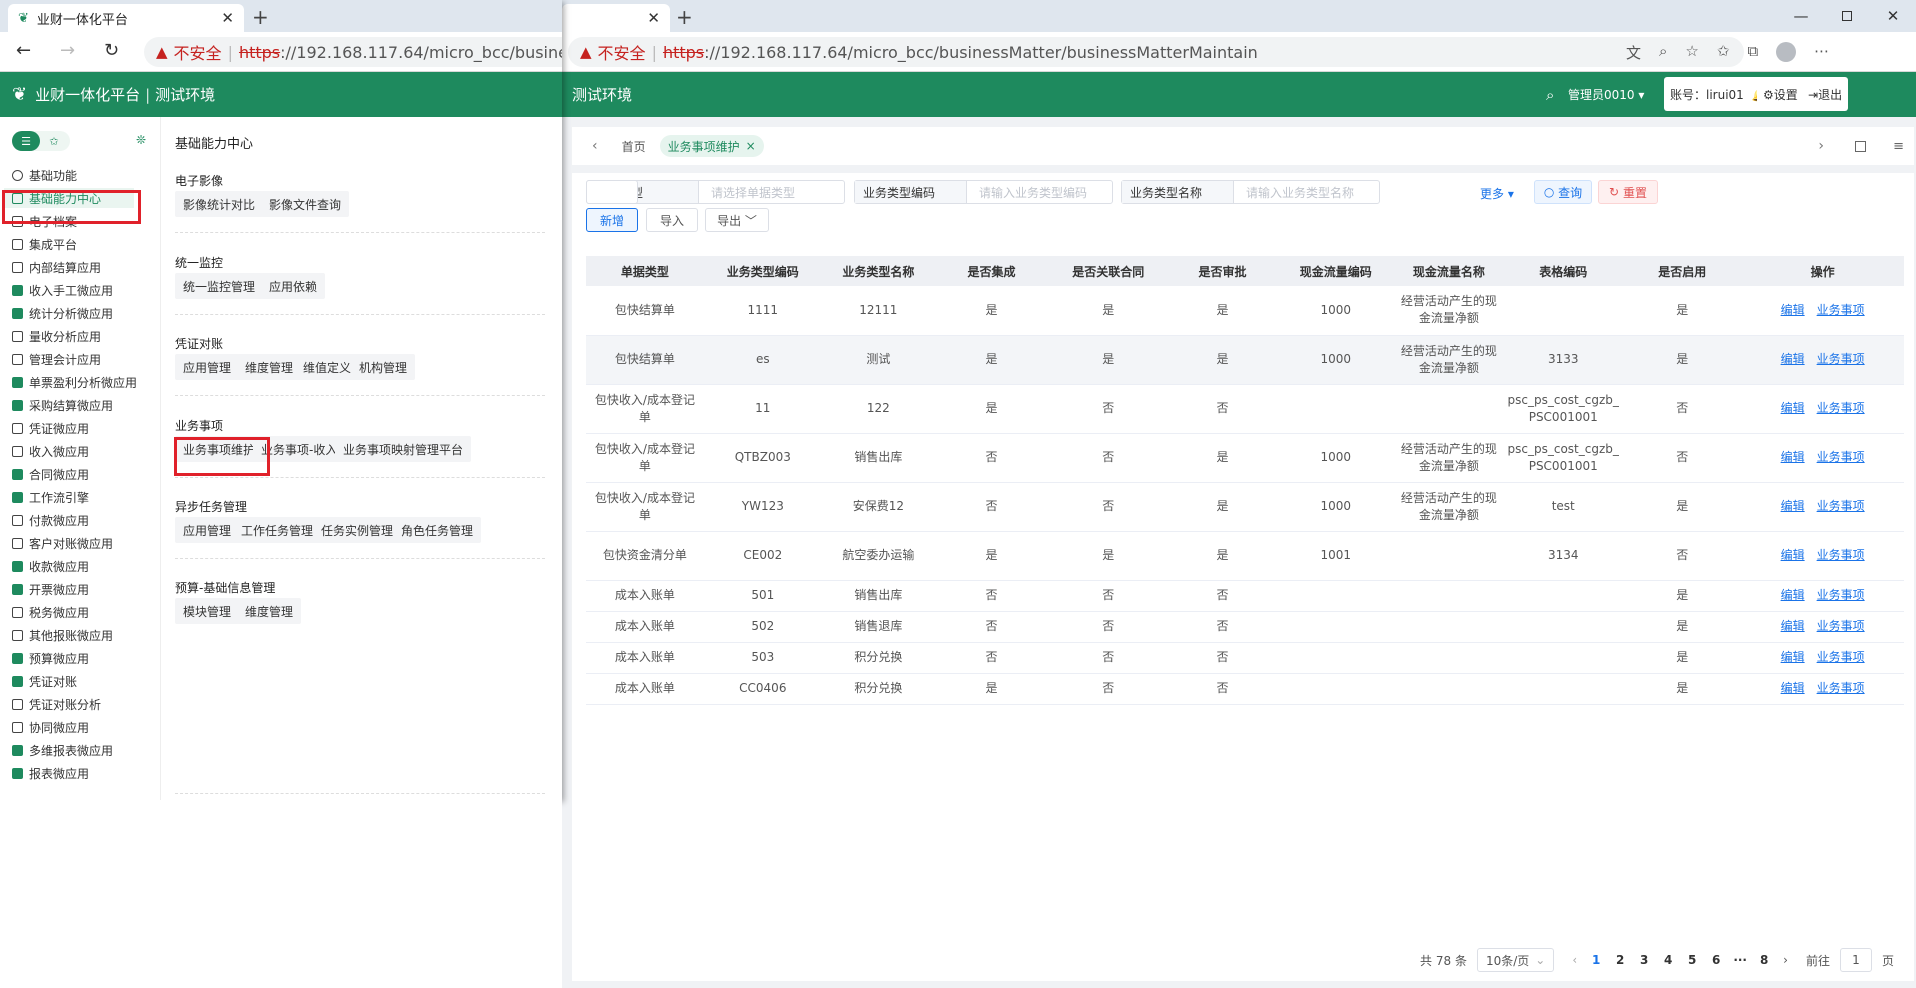 Image resolution: width=1916 pixels, height=988 pixels. I want to click on list-view-icon: ☰, so click(26, 141).